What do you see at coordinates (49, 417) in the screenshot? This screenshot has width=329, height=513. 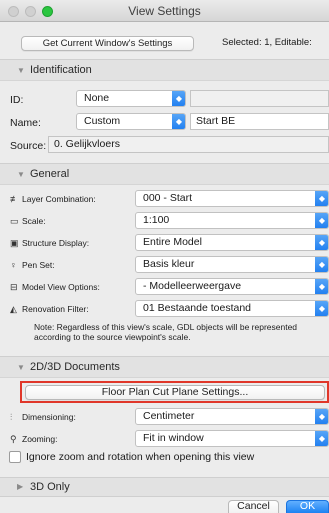 I see `dimensioning-label-text: Dimensioning:` at bounding box center [49, 417].